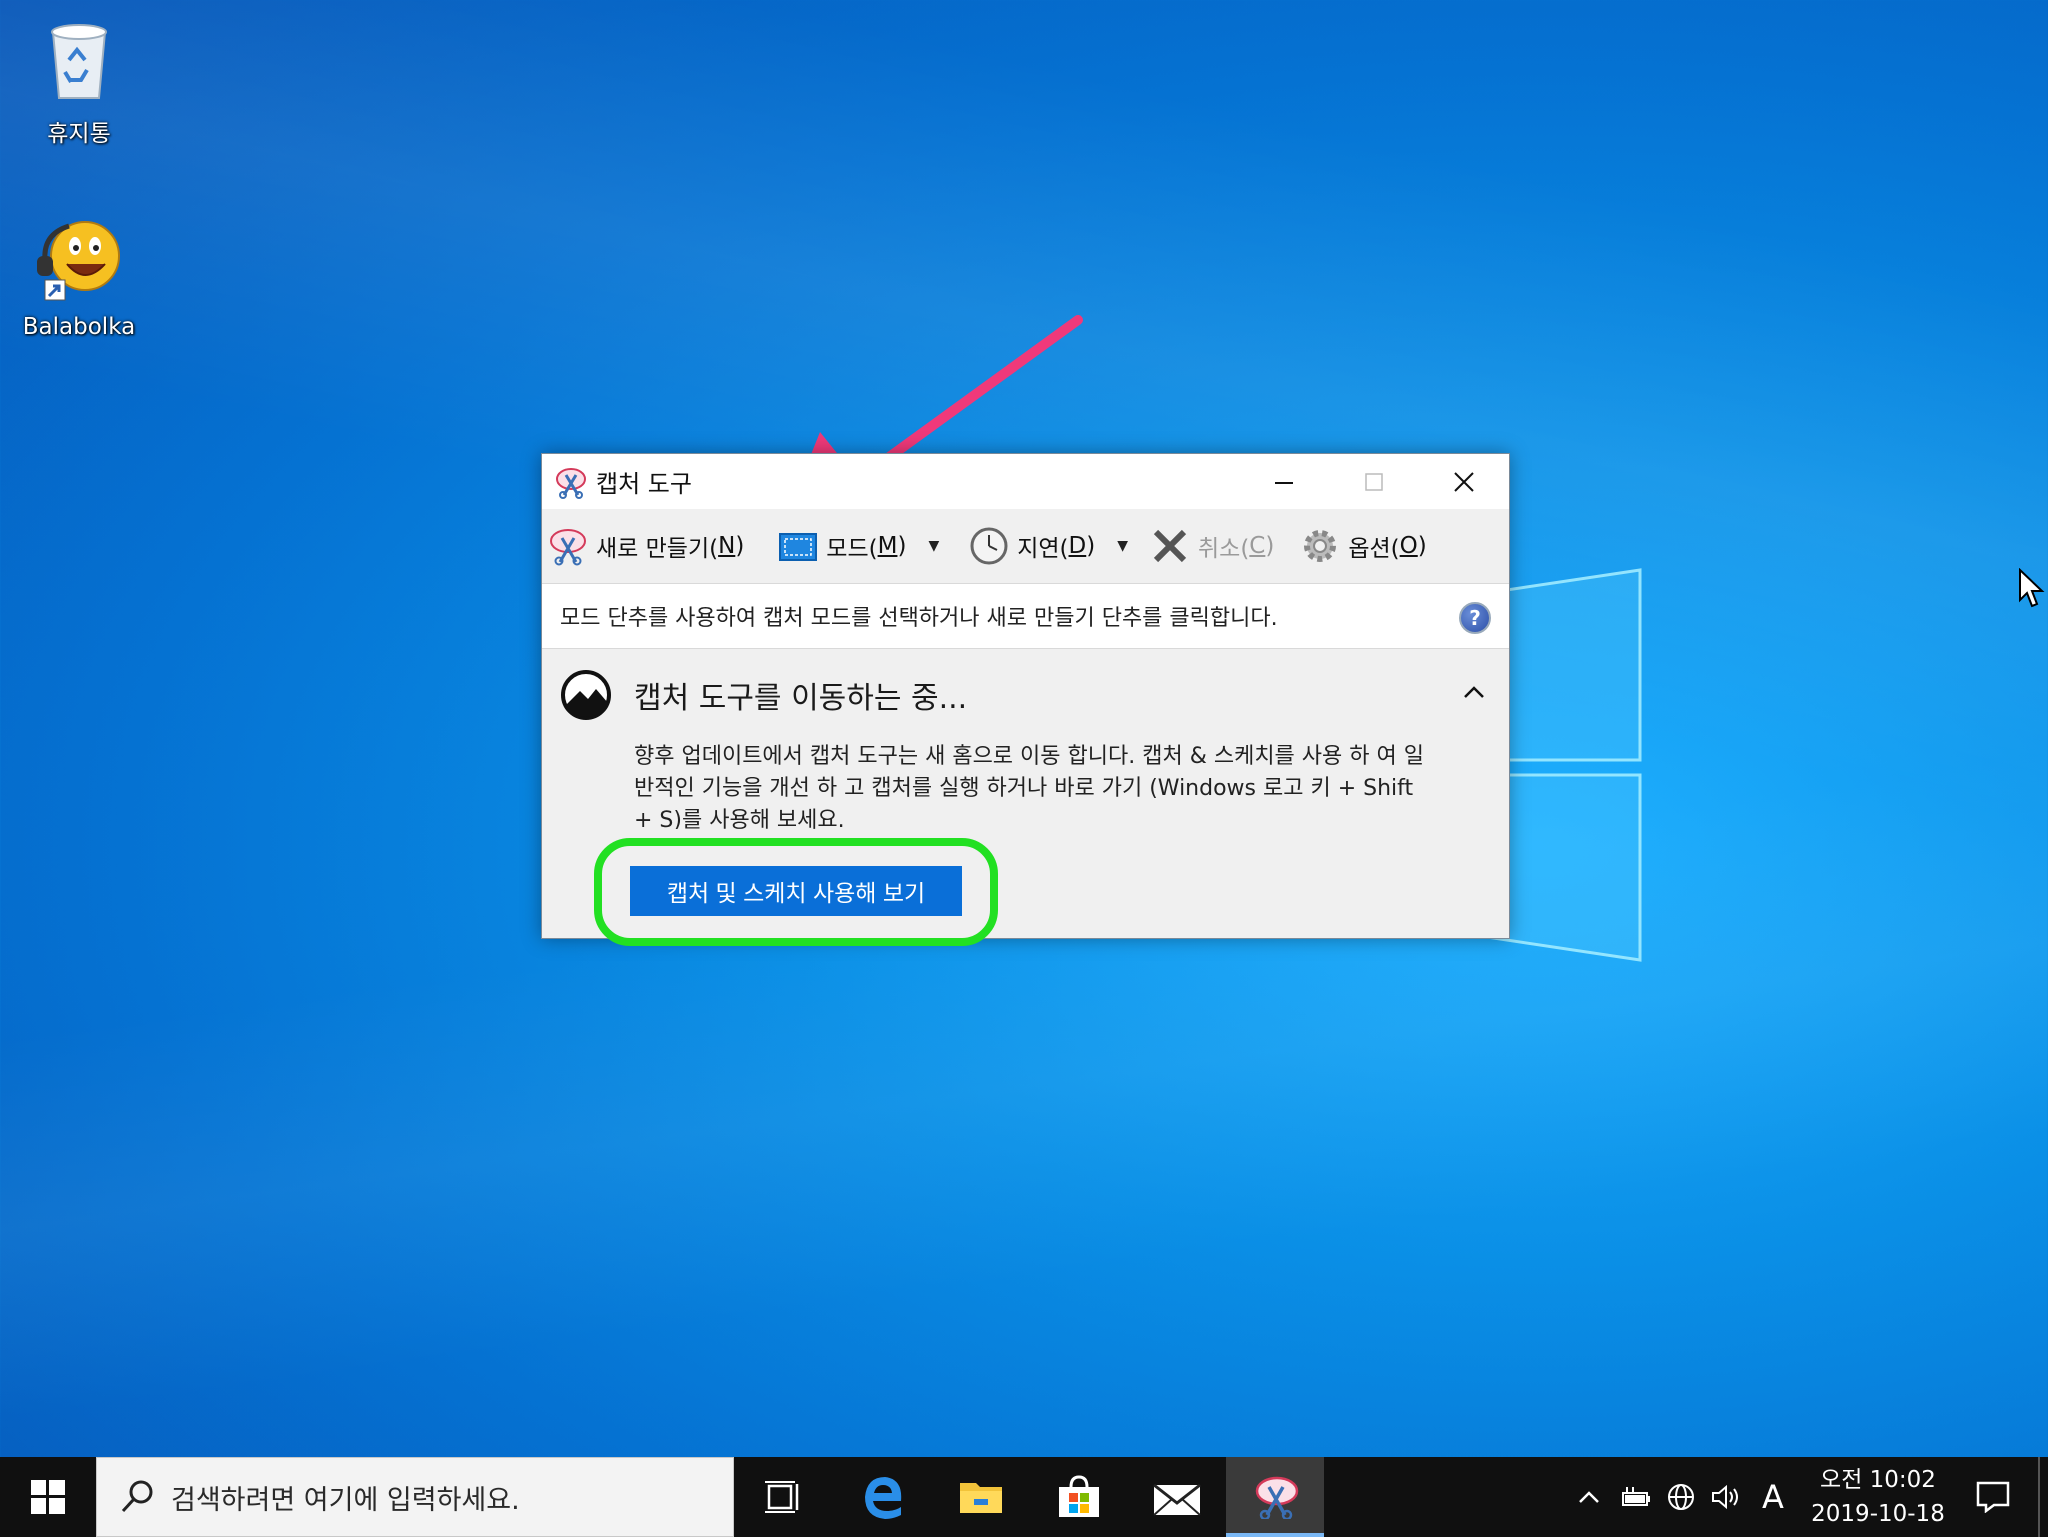  I want to click on rectangle-mode-icon, so click(798, 547).